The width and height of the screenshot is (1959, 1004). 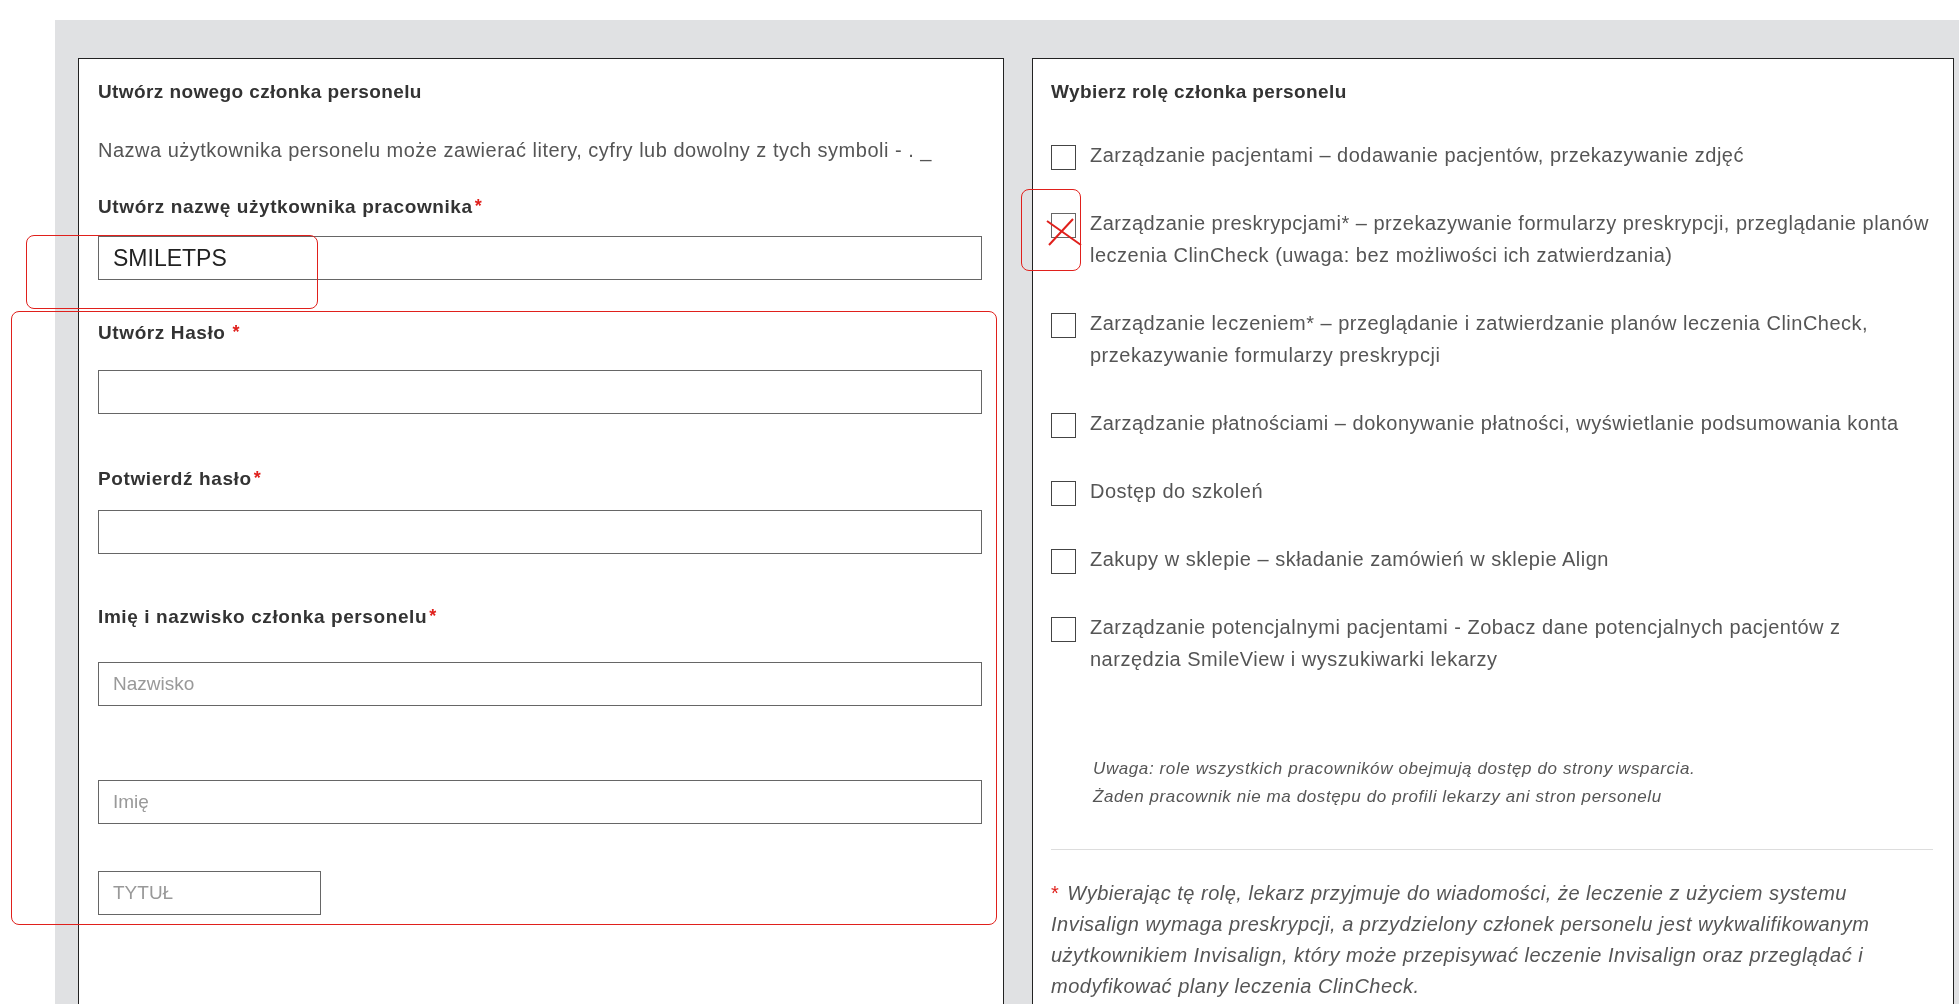 What do you see at coordinates (1480, 339) in the screenshot?
I see `role-label: Zarządzanie leczeniem* – przeglądanie i zatwierdzanie planów leczenia ClinCheck, przekazywanie formularzy preskrypcji` at bounding box center [1480, 339].